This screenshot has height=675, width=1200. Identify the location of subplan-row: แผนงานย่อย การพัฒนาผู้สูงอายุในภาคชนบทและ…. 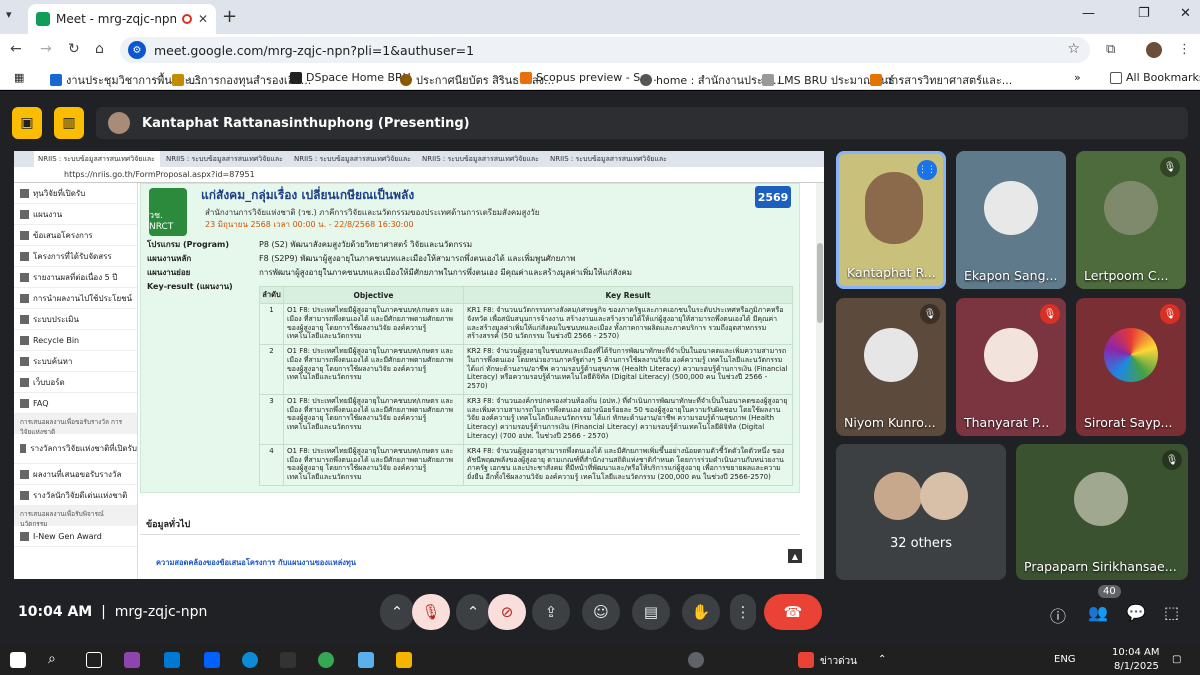
(390, 272).